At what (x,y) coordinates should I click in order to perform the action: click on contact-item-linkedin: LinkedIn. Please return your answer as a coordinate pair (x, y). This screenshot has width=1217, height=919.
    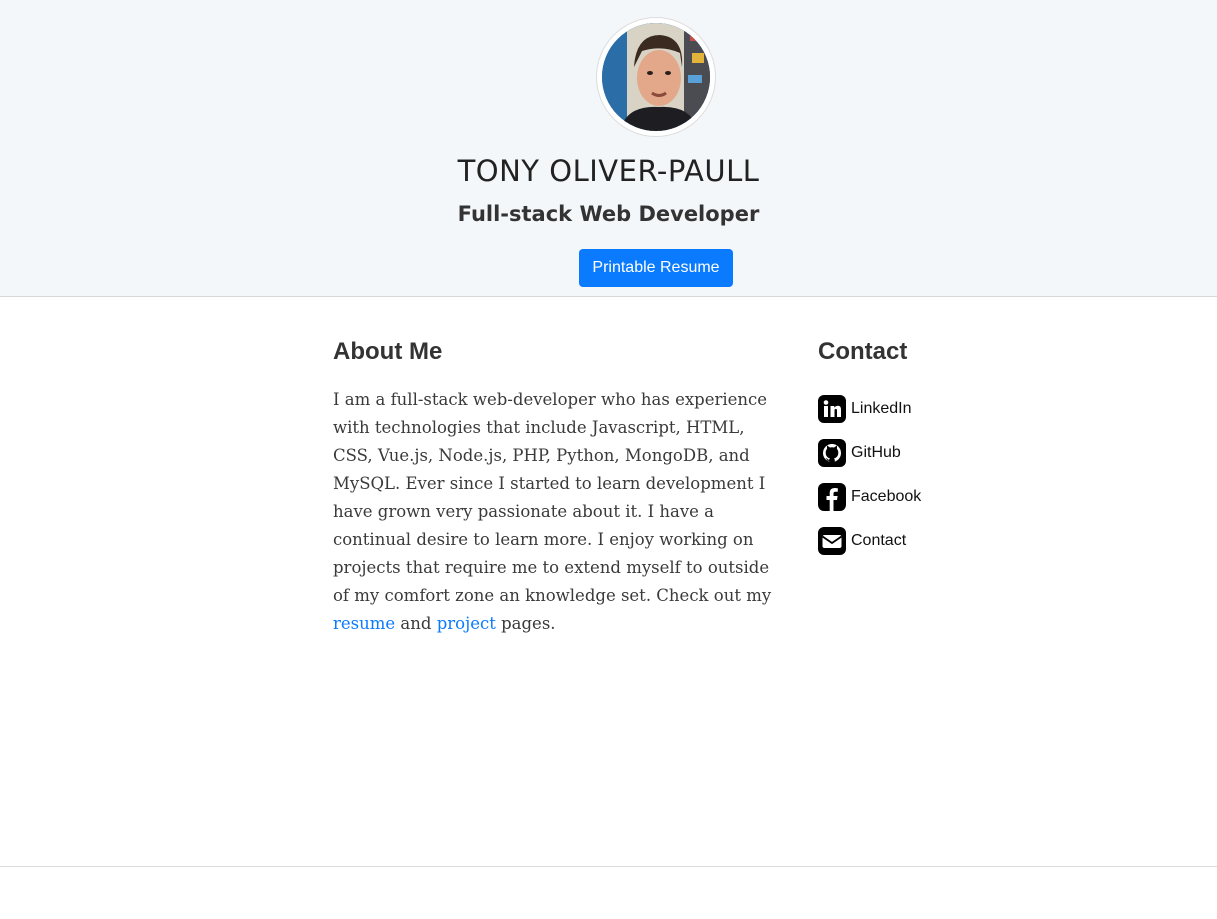
    Looking at the image, I should click on (869, 409).